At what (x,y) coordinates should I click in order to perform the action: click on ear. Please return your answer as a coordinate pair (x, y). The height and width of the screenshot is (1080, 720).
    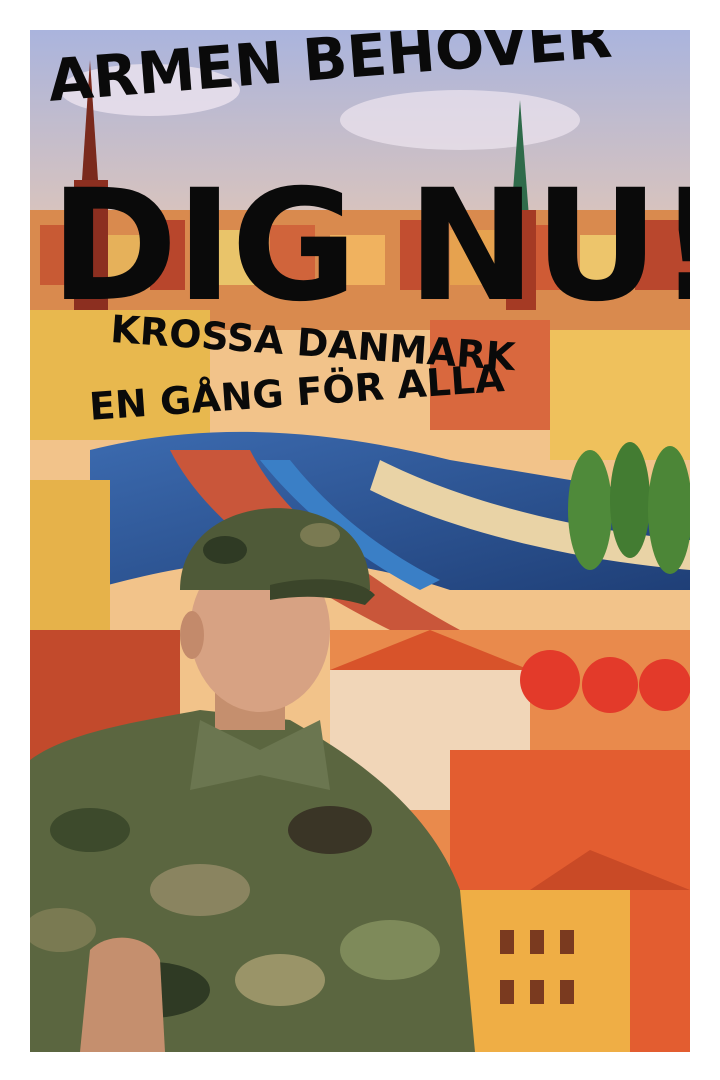
    Looking at the image, I should click on (192, 635).